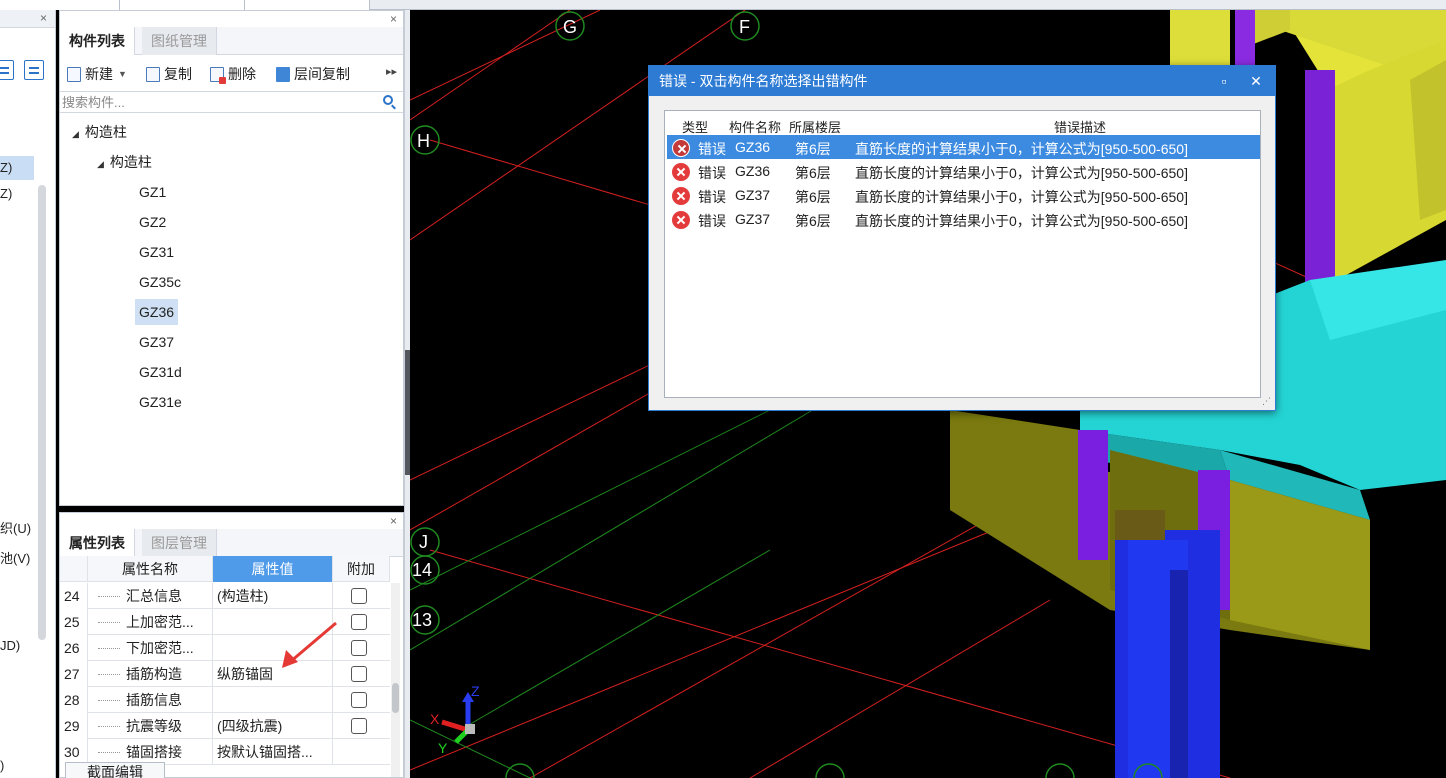 The image size is (1446, 778). What do you see at coordinates (97, 74) in the screenshot?
I see `new-button: 新建 ▼` at bounding box center [97, 74].